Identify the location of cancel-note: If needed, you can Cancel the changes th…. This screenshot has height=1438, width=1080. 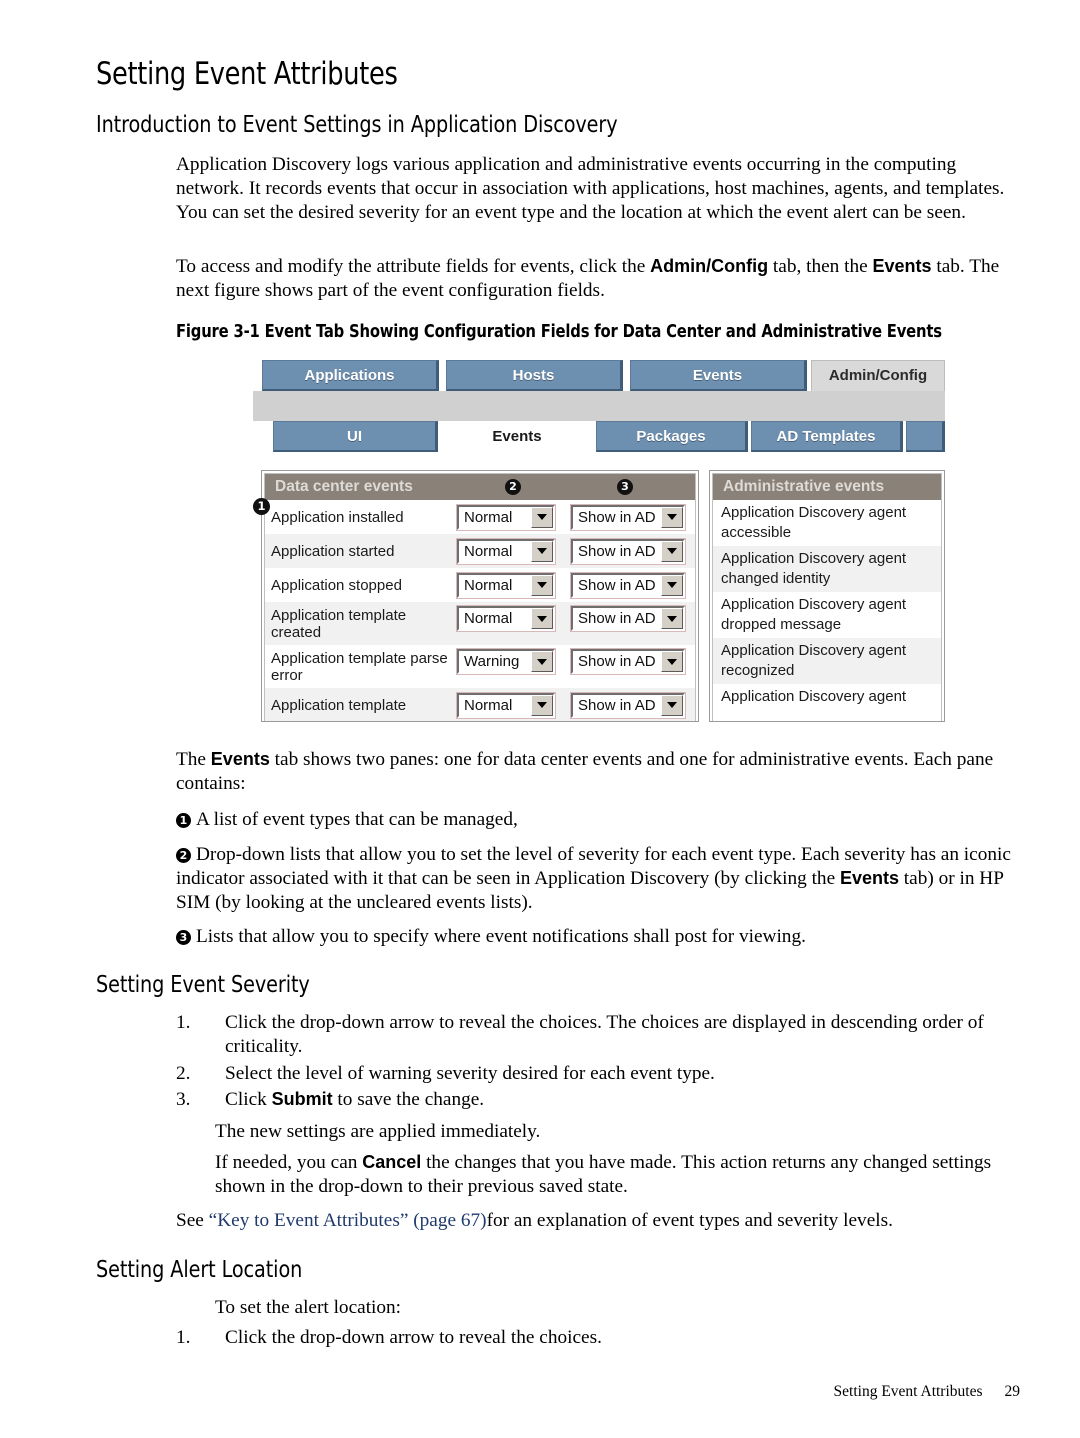
(620, 1175).